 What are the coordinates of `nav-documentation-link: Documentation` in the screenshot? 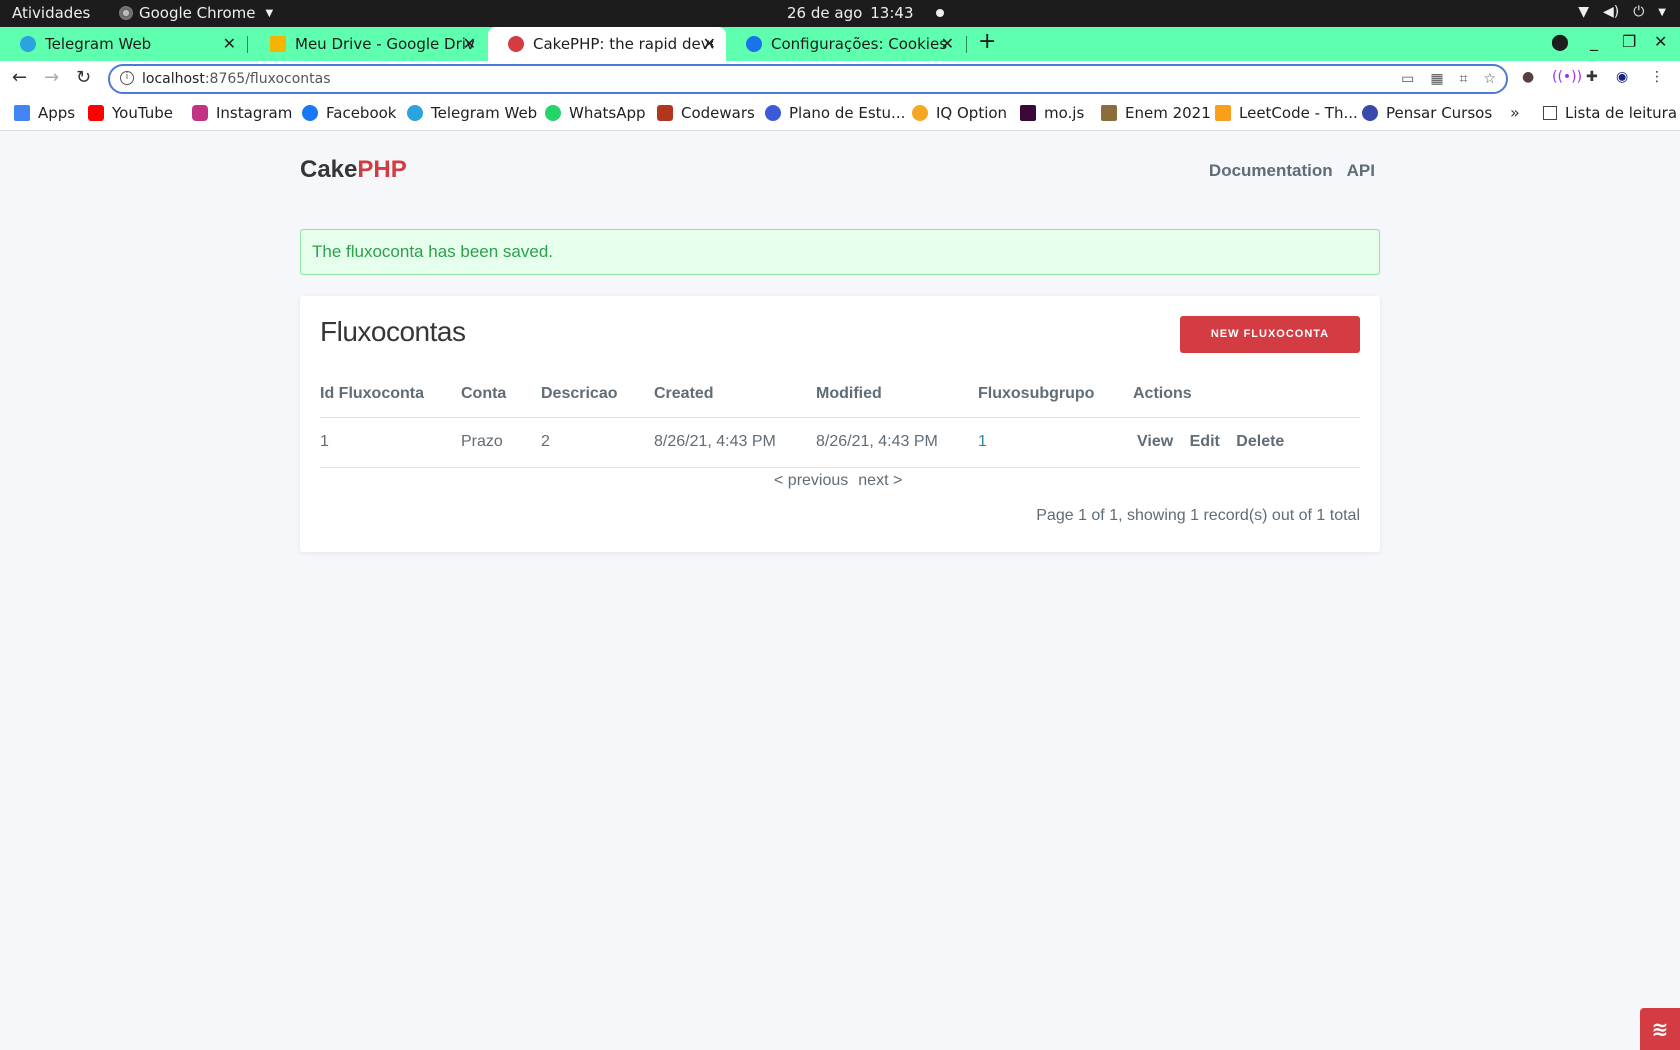 It's located at (1271, 171).